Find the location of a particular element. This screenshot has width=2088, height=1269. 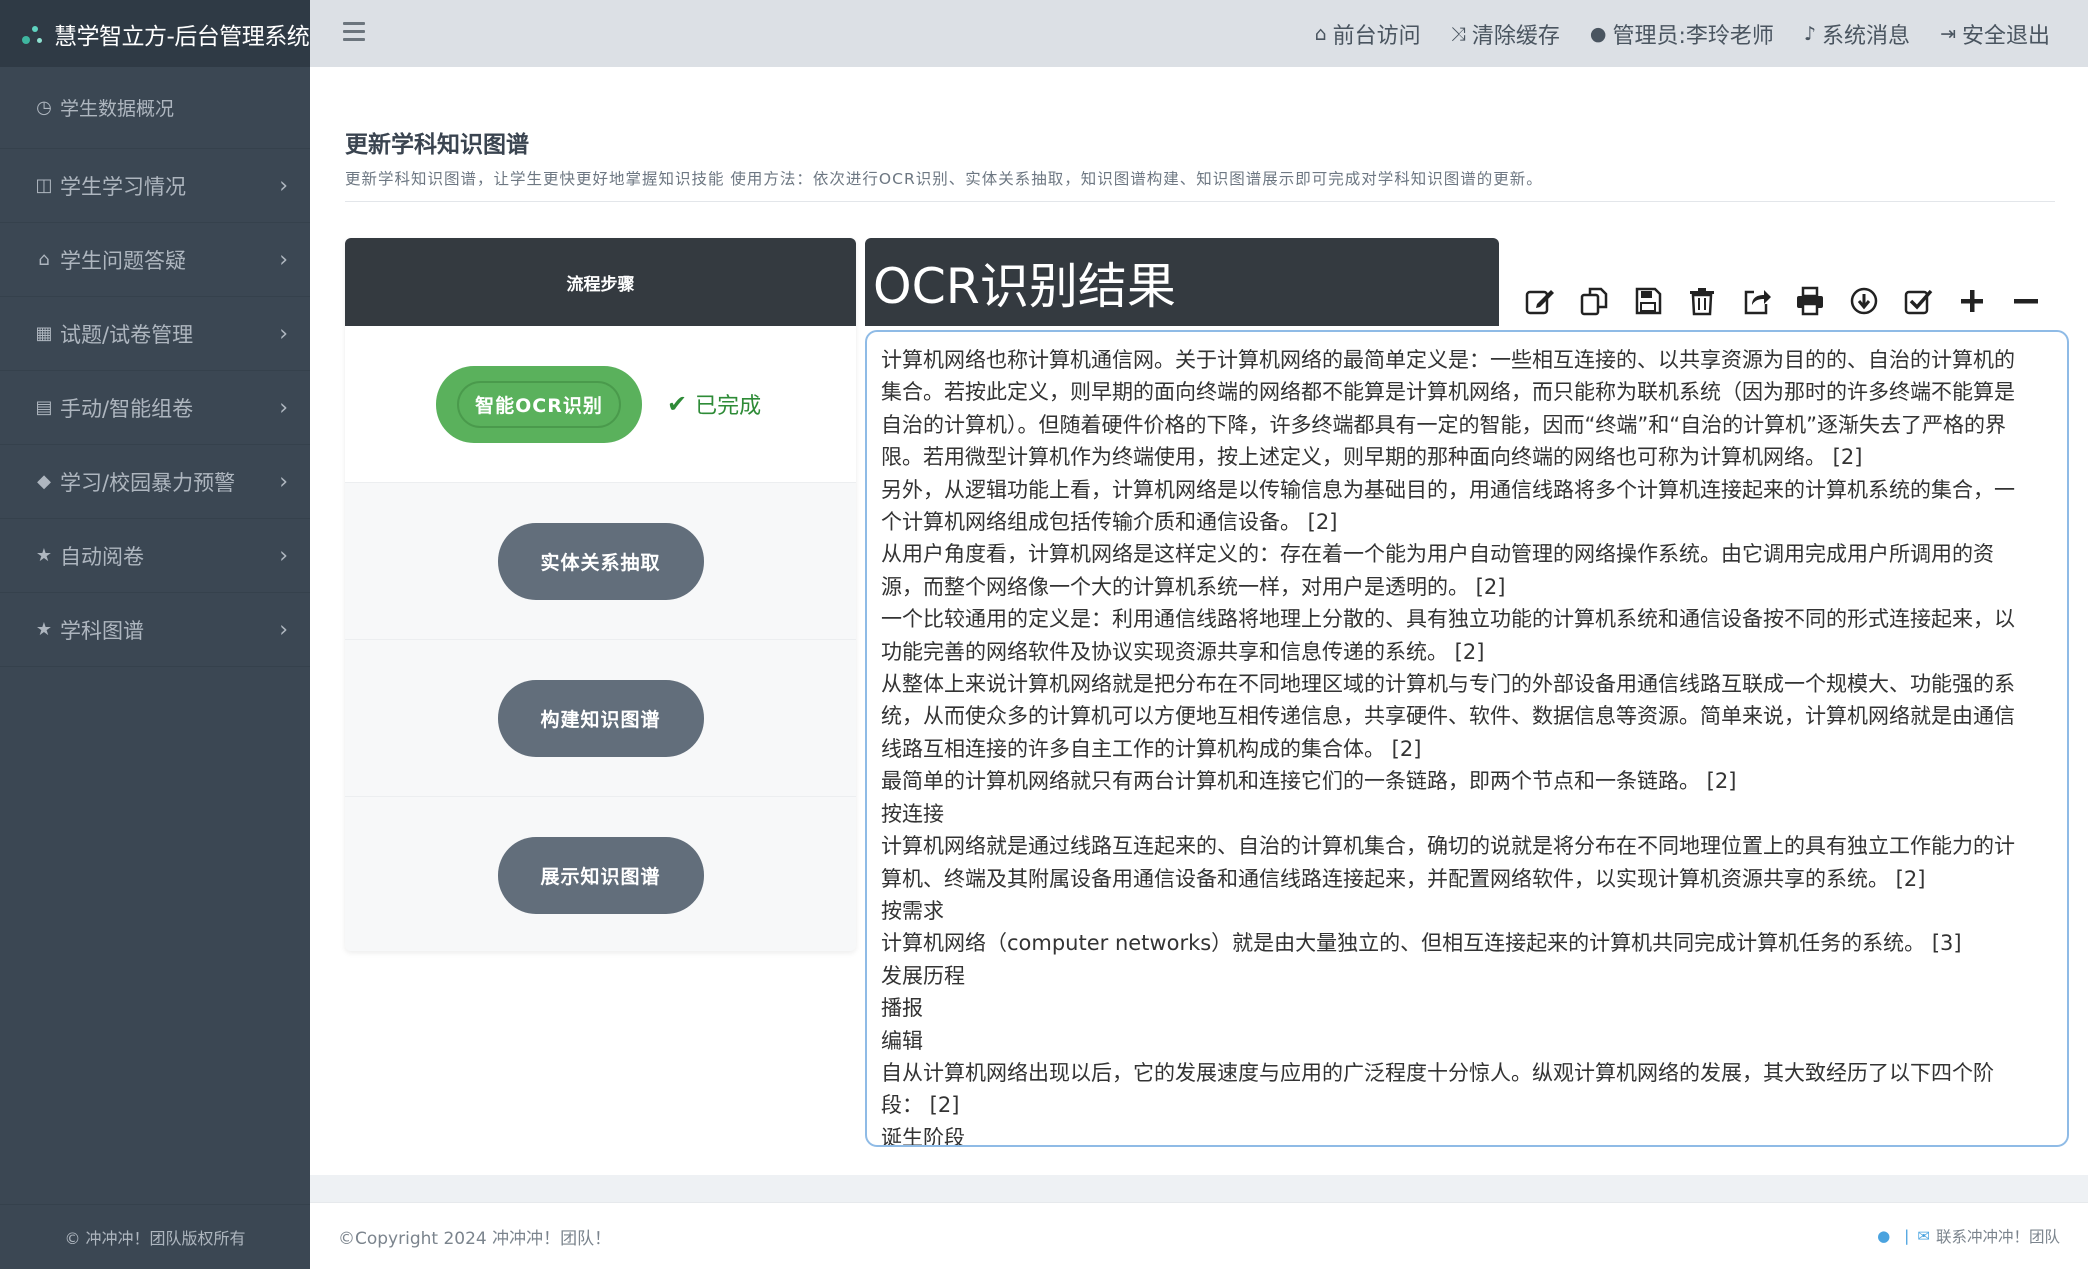

ocr-toolbar is located at coordinates (1790, 301).